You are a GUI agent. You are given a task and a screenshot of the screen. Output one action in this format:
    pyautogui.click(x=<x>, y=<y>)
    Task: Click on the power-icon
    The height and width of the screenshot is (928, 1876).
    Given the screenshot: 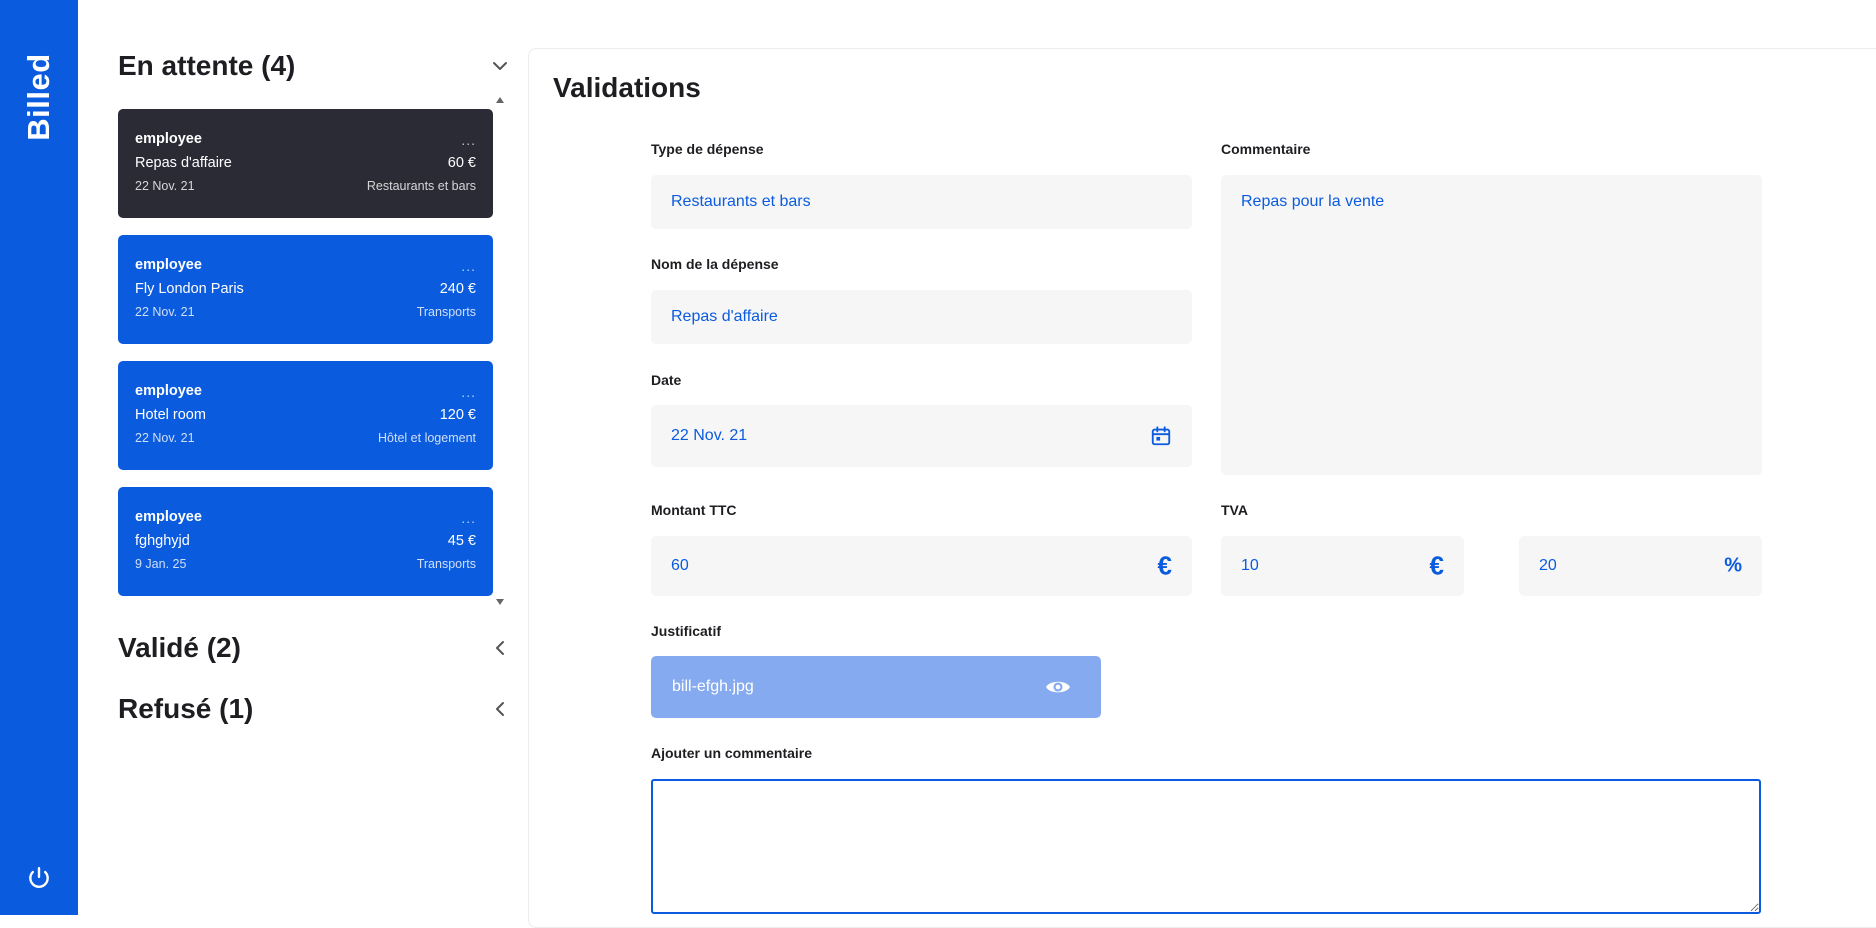 What is the action you would take?
    pyautogui.click(x=39, y=878)
    